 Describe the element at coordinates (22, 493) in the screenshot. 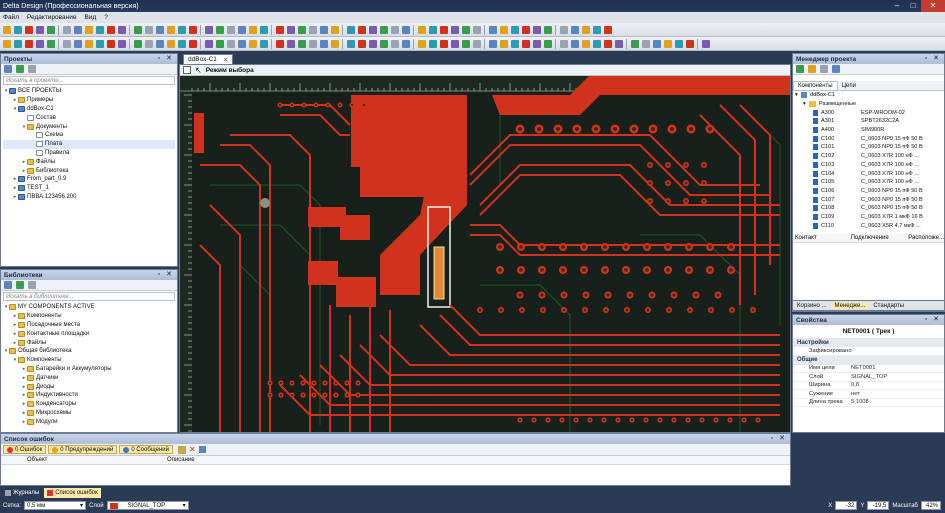

I see `tab-logs: Журналы` at that location.